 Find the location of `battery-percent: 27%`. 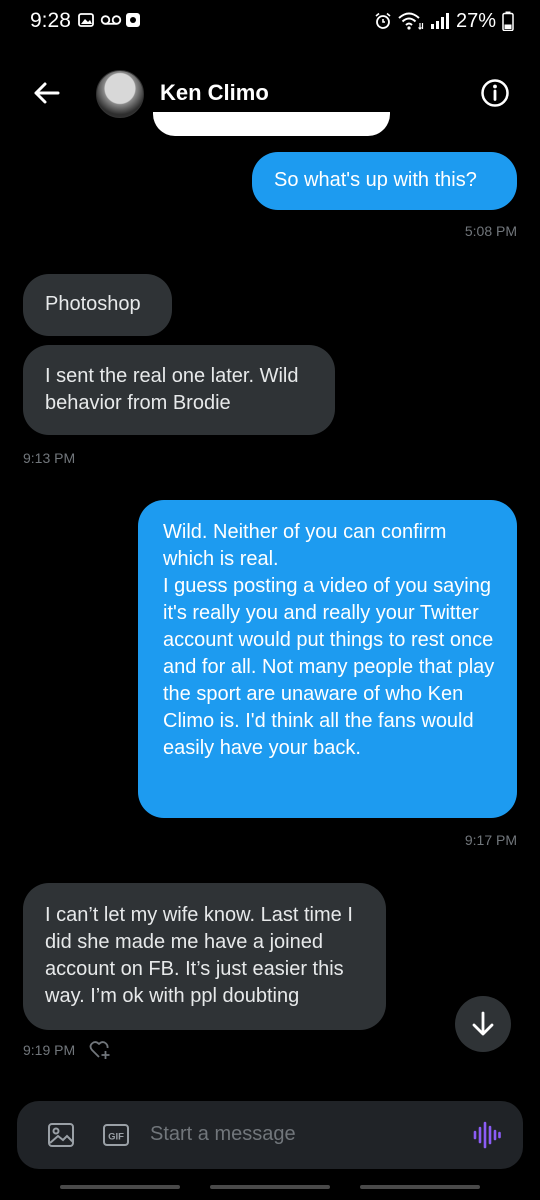

battery-percent: 27% is located at coordinates (475, 20).